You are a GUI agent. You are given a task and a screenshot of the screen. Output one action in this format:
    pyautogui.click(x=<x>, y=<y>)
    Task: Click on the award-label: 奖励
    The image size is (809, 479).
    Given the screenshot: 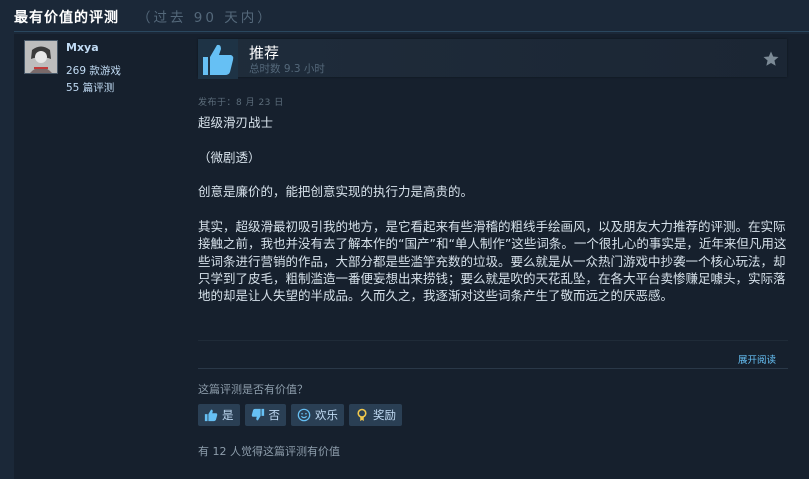 What is the action you would take?
    pyautogui.click(x=384, y=415)
    